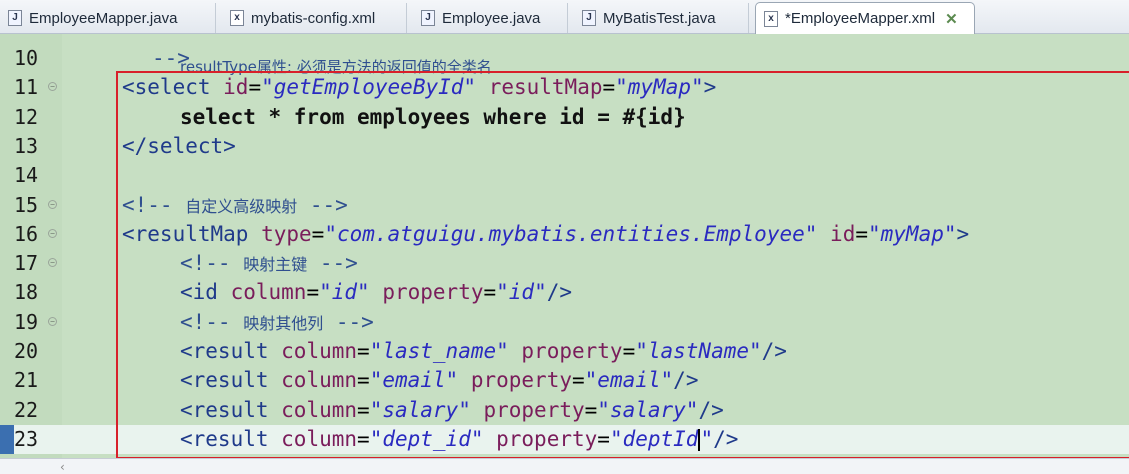  What do you see at coordinates (26, 292) in the screenshot?
I see `line-number: 18` at bounding box center [26, 292].